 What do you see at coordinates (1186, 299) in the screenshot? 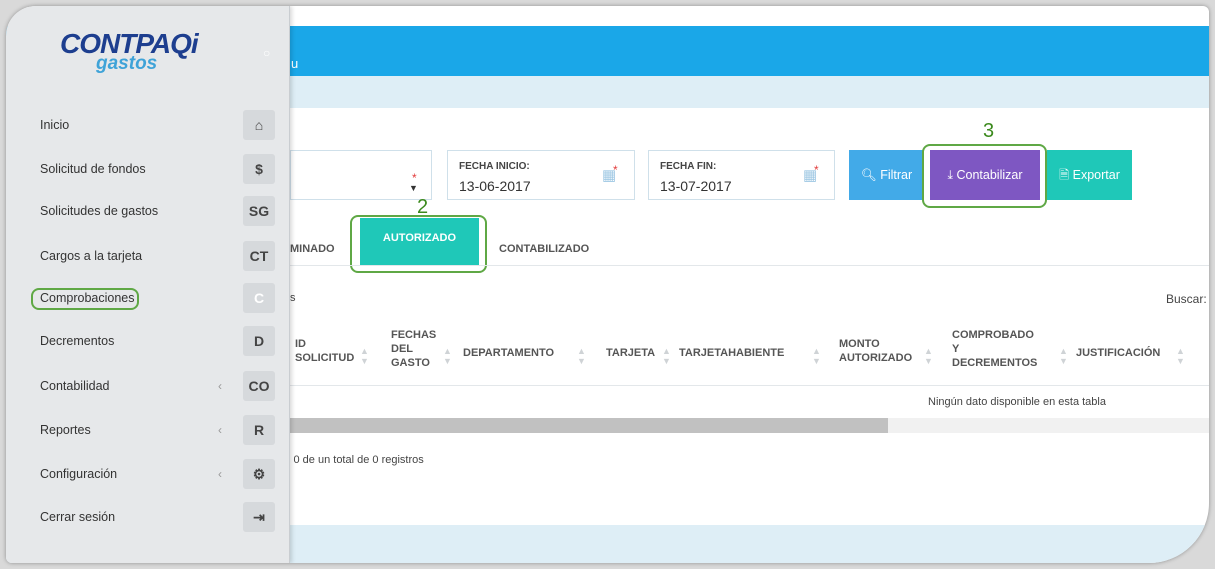
I see `search-label: Buscar:` at bounding box center [1186, 299].